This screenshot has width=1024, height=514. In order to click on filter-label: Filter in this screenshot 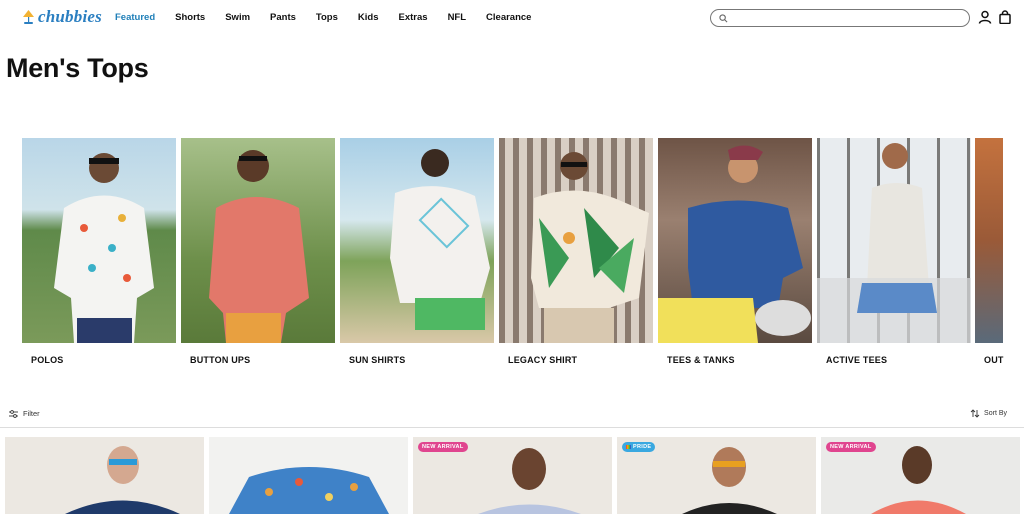, I will do `click(31, 413)`.